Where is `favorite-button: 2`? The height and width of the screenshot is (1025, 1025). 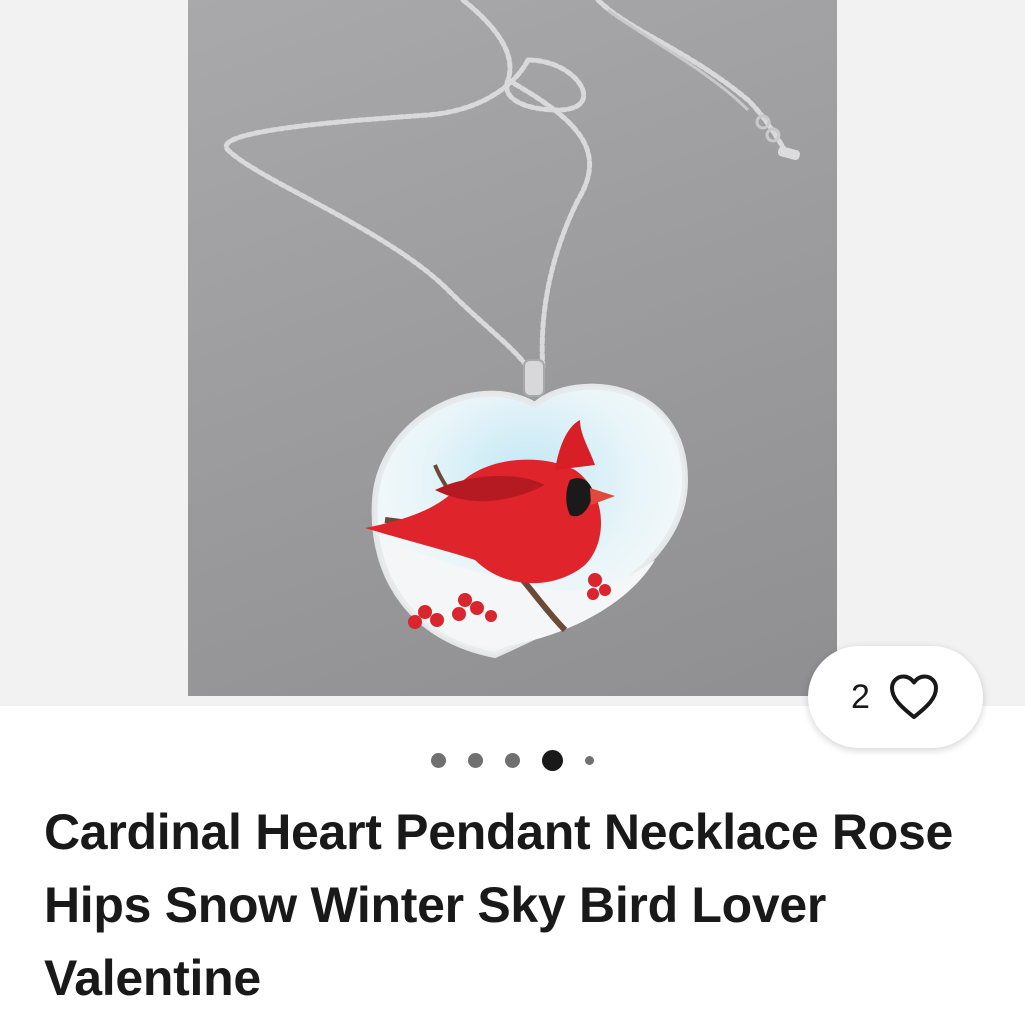 favorite-button: 2 is located at coordinates (895, 697).